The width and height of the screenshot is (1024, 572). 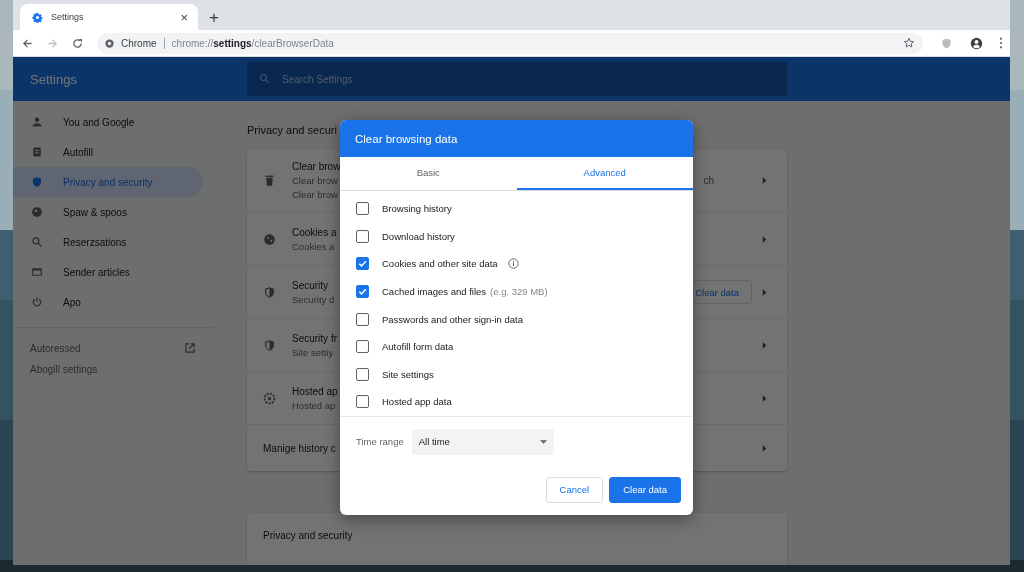 I want to click on card-title: Privacy and security, so click(x=308, y=535).